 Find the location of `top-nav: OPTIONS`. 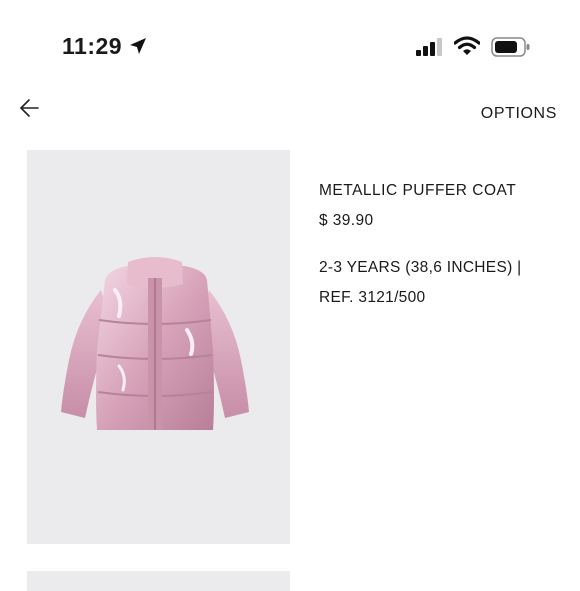

top-nav: OPTIONS is located at coordinates (290, 115).